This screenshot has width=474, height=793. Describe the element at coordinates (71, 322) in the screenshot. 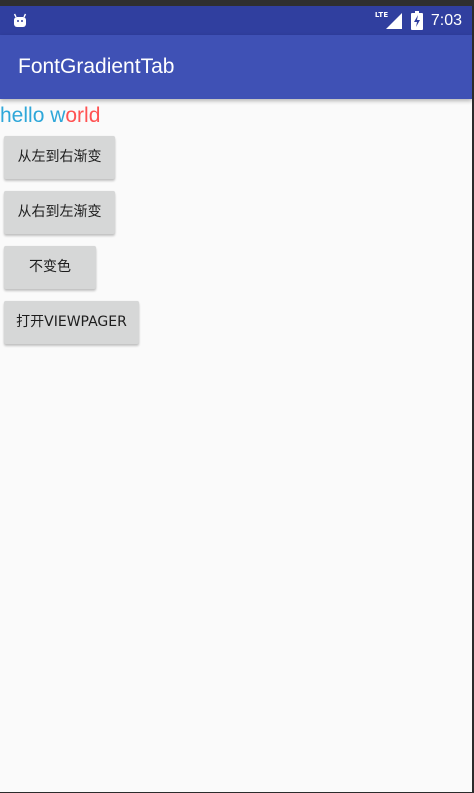

I see `open-viewpager-button: 打开VIEWPAGER` at that location.